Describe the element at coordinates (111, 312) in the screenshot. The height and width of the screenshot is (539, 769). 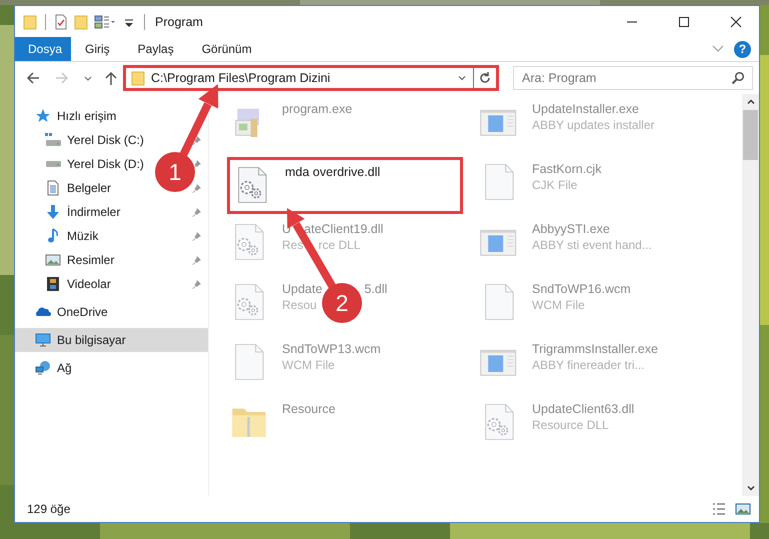
I see `sidebar-item: OneDrive` at that location.